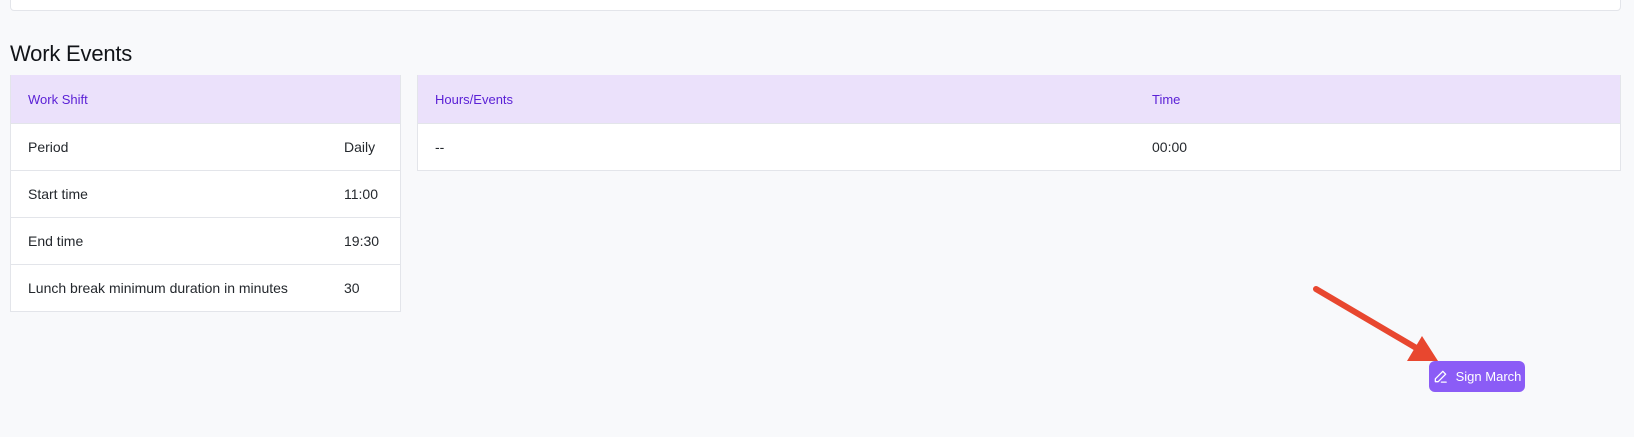 Image resolution: width=1634 pixels, height=437 pixels. I want to click on row-value: Daily, so click(360, 147).